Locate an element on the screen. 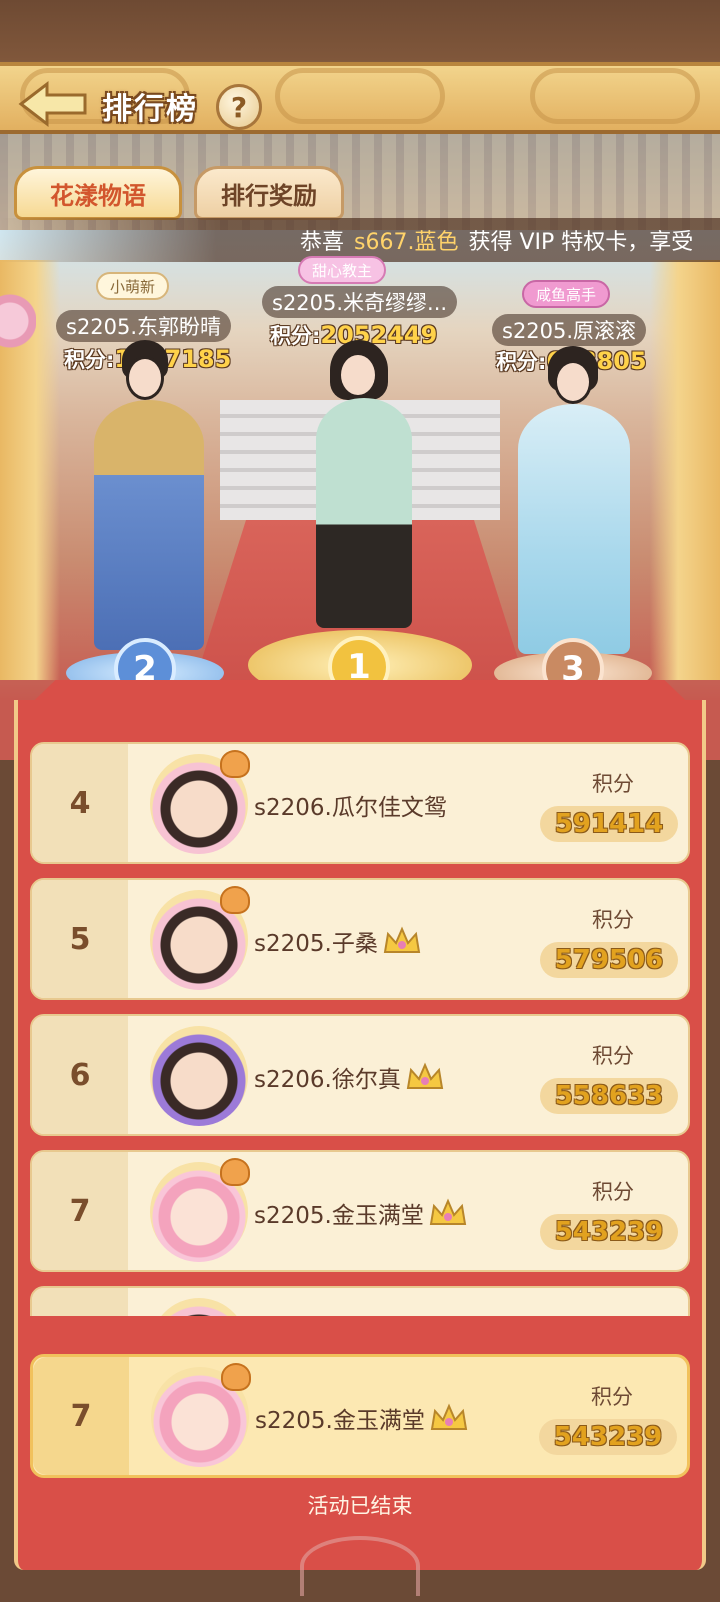 This screenshot has width=720, height=1602. third-character-figure is located at coordinates (574, 529).